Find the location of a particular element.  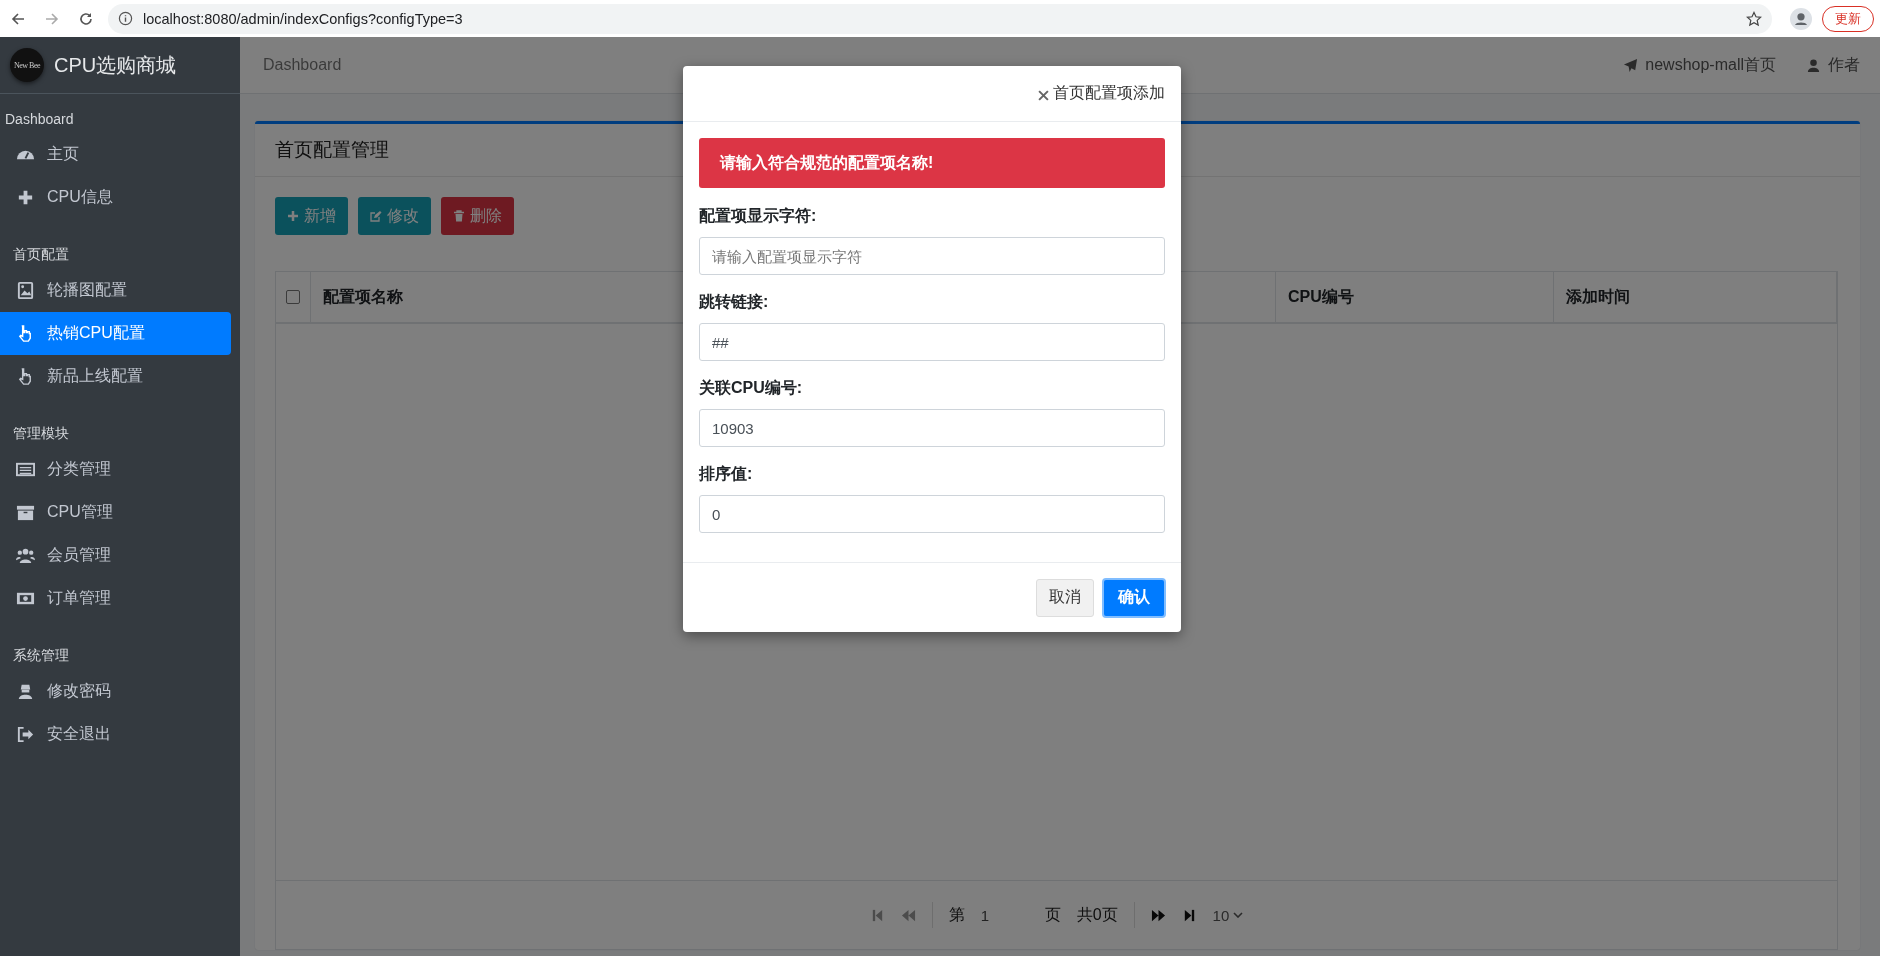

item-label: 安全退出 is located at coordinates (79, 734).